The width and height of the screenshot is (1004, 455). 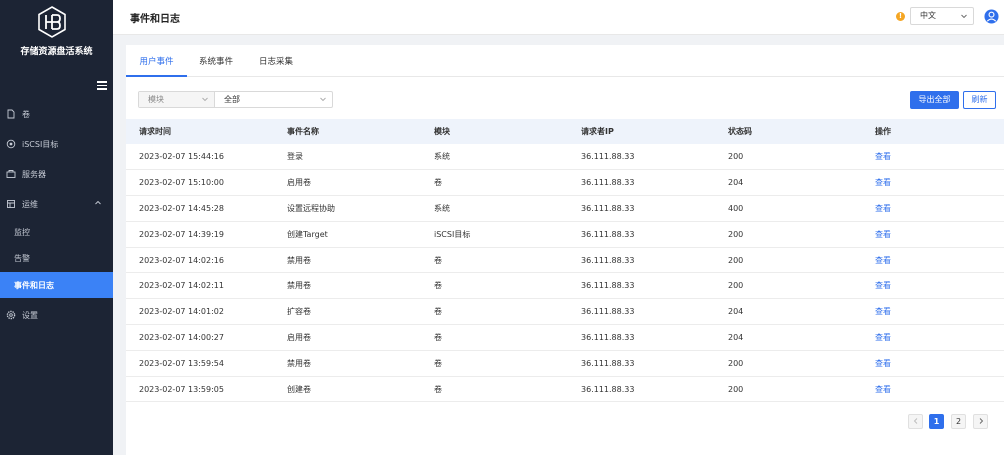 I want to click on page-button-2: 2, so click(x=958, y=421).